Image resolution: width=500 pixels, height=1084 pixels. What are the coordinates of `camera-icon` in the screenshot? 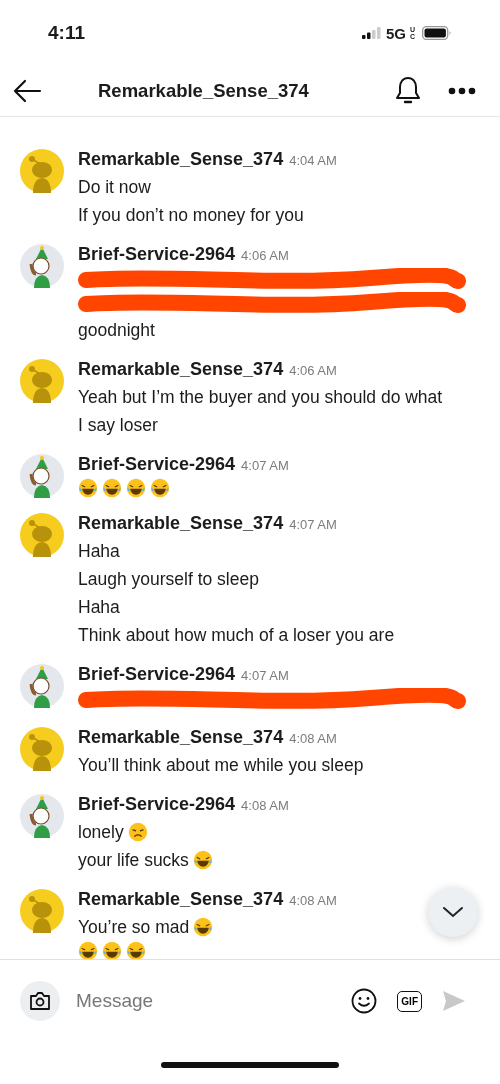 It's located at (40, 1001).